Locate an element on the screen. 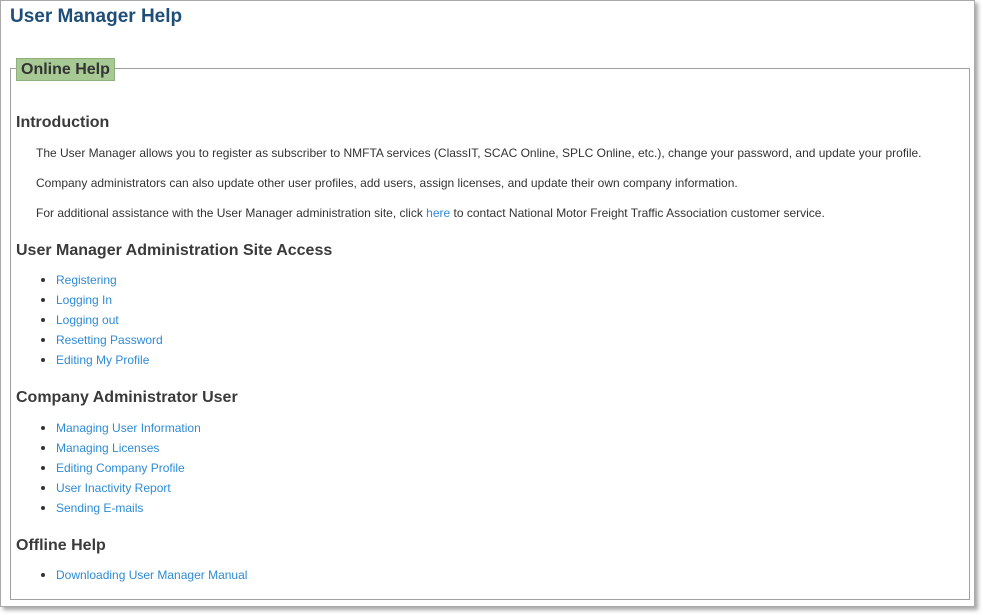  list-item: Downloading User Manager Manual is located at coordinates (131, 578).